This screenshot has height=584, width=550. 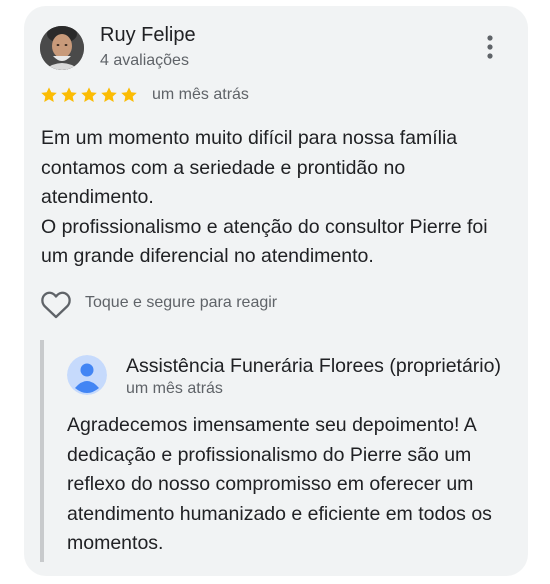 I want to click on review-date: um mês atrás, so click(x=200, y=94).